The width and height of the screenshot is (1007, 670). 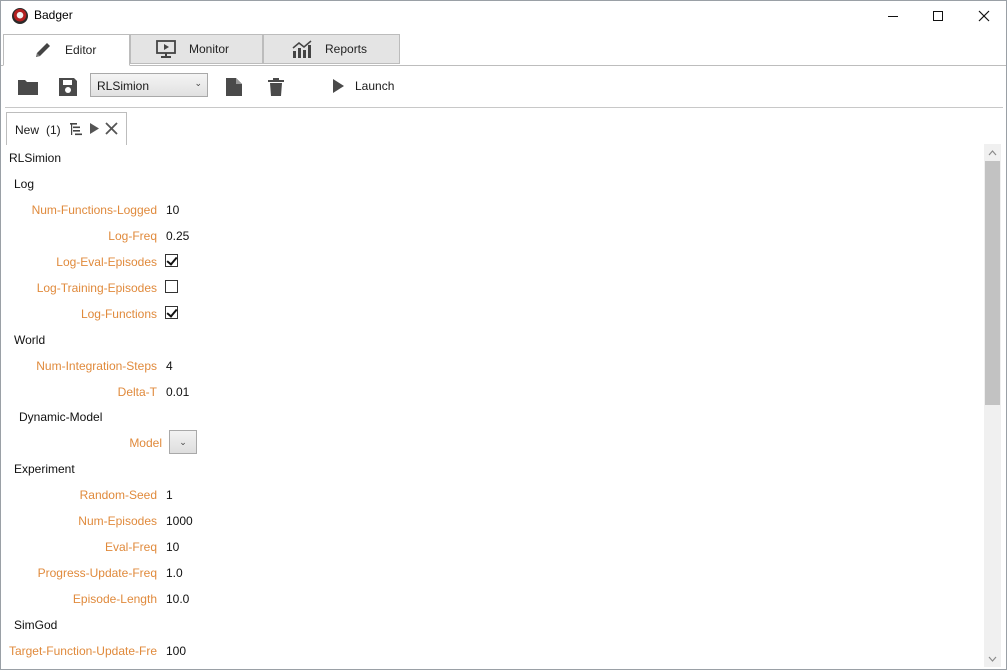 What do you see at coordinates (61, 417) in the screenshot?
I see `section-dynamic-model: Dynamic-Model` at bounding box center [61, 417].